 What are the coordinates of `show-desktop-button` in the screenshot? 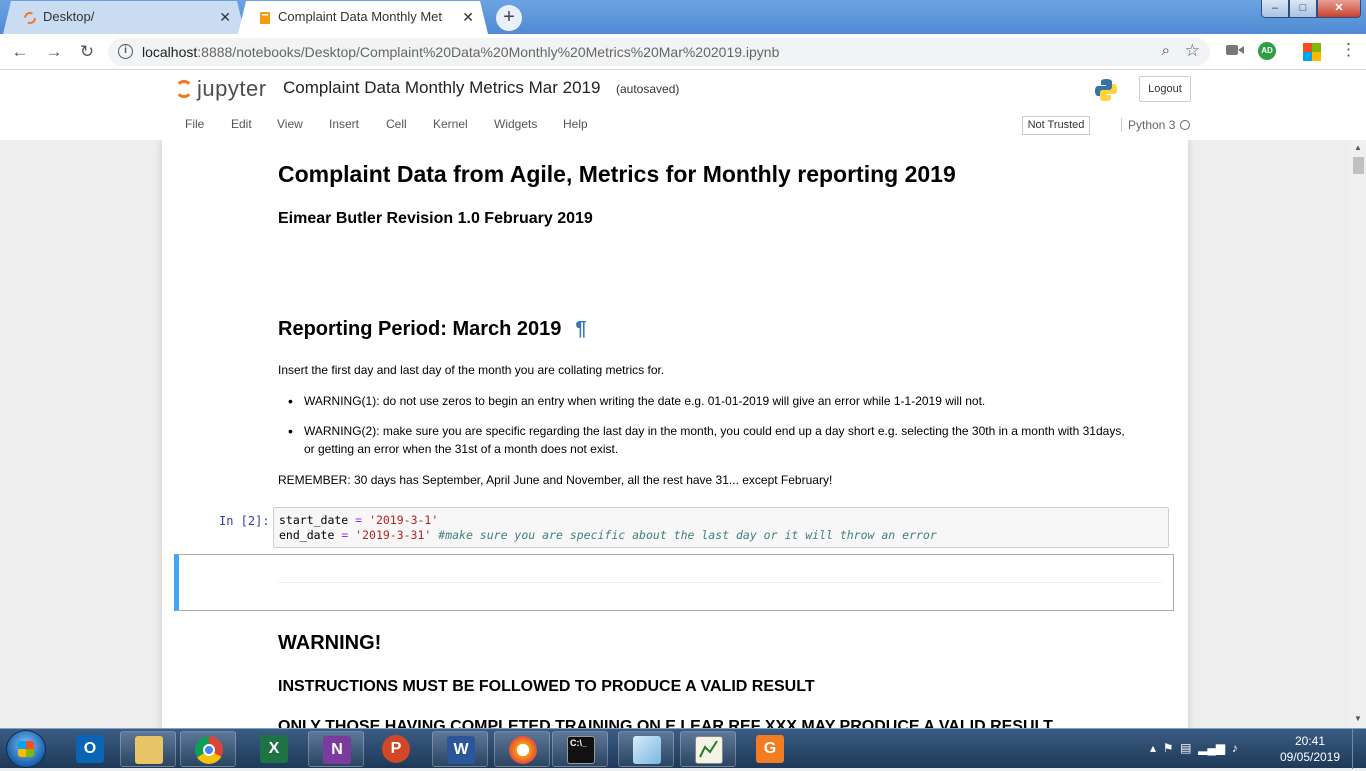 It's located at (1359, 749).